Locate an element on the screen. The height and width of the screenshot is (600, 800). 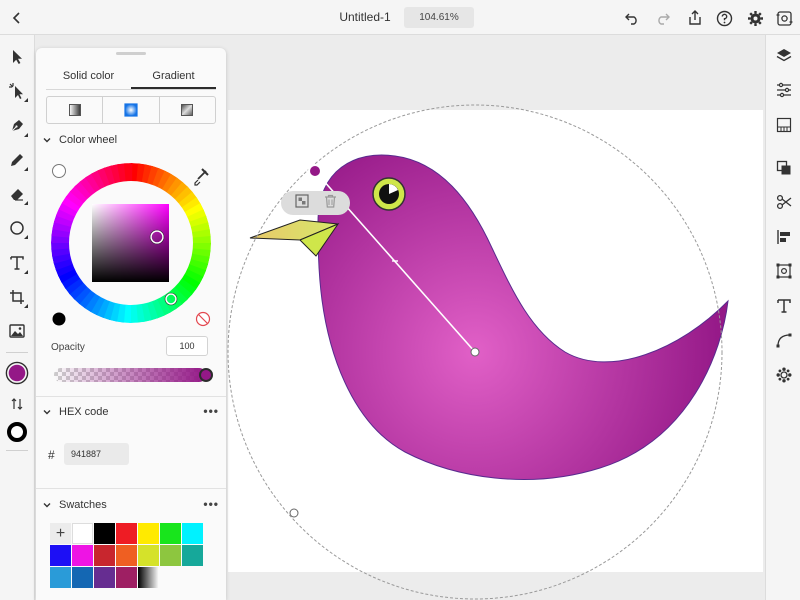
hex-code-input: 941887 is located at coordinates (96, 454).